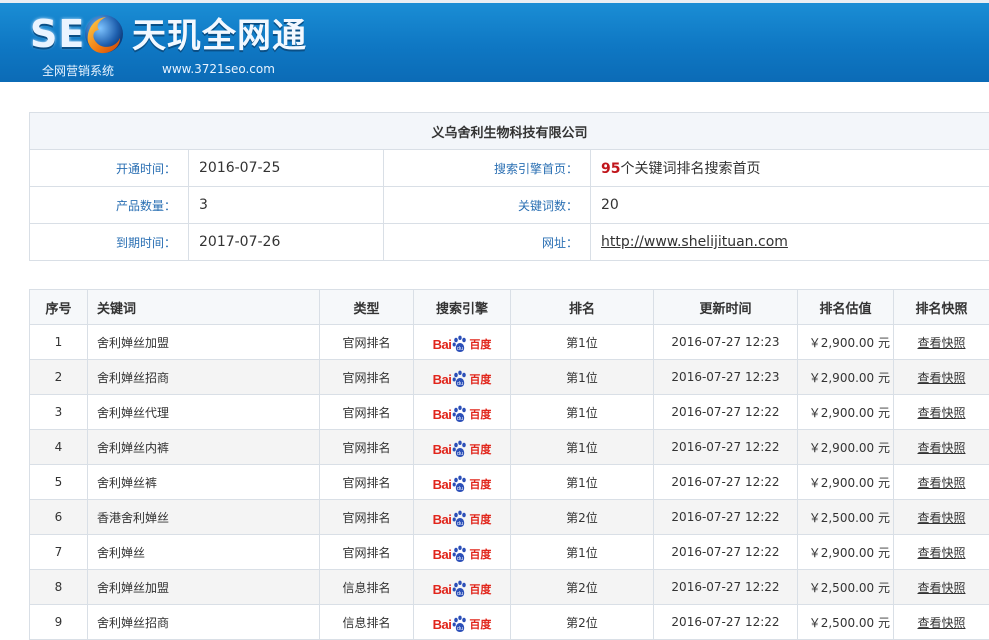 This screenshot has width=989, height=640. What do you see at coordinates (59, 377) in the screenshot?
I see `row-number: 2` at bounding box center [59, 377].